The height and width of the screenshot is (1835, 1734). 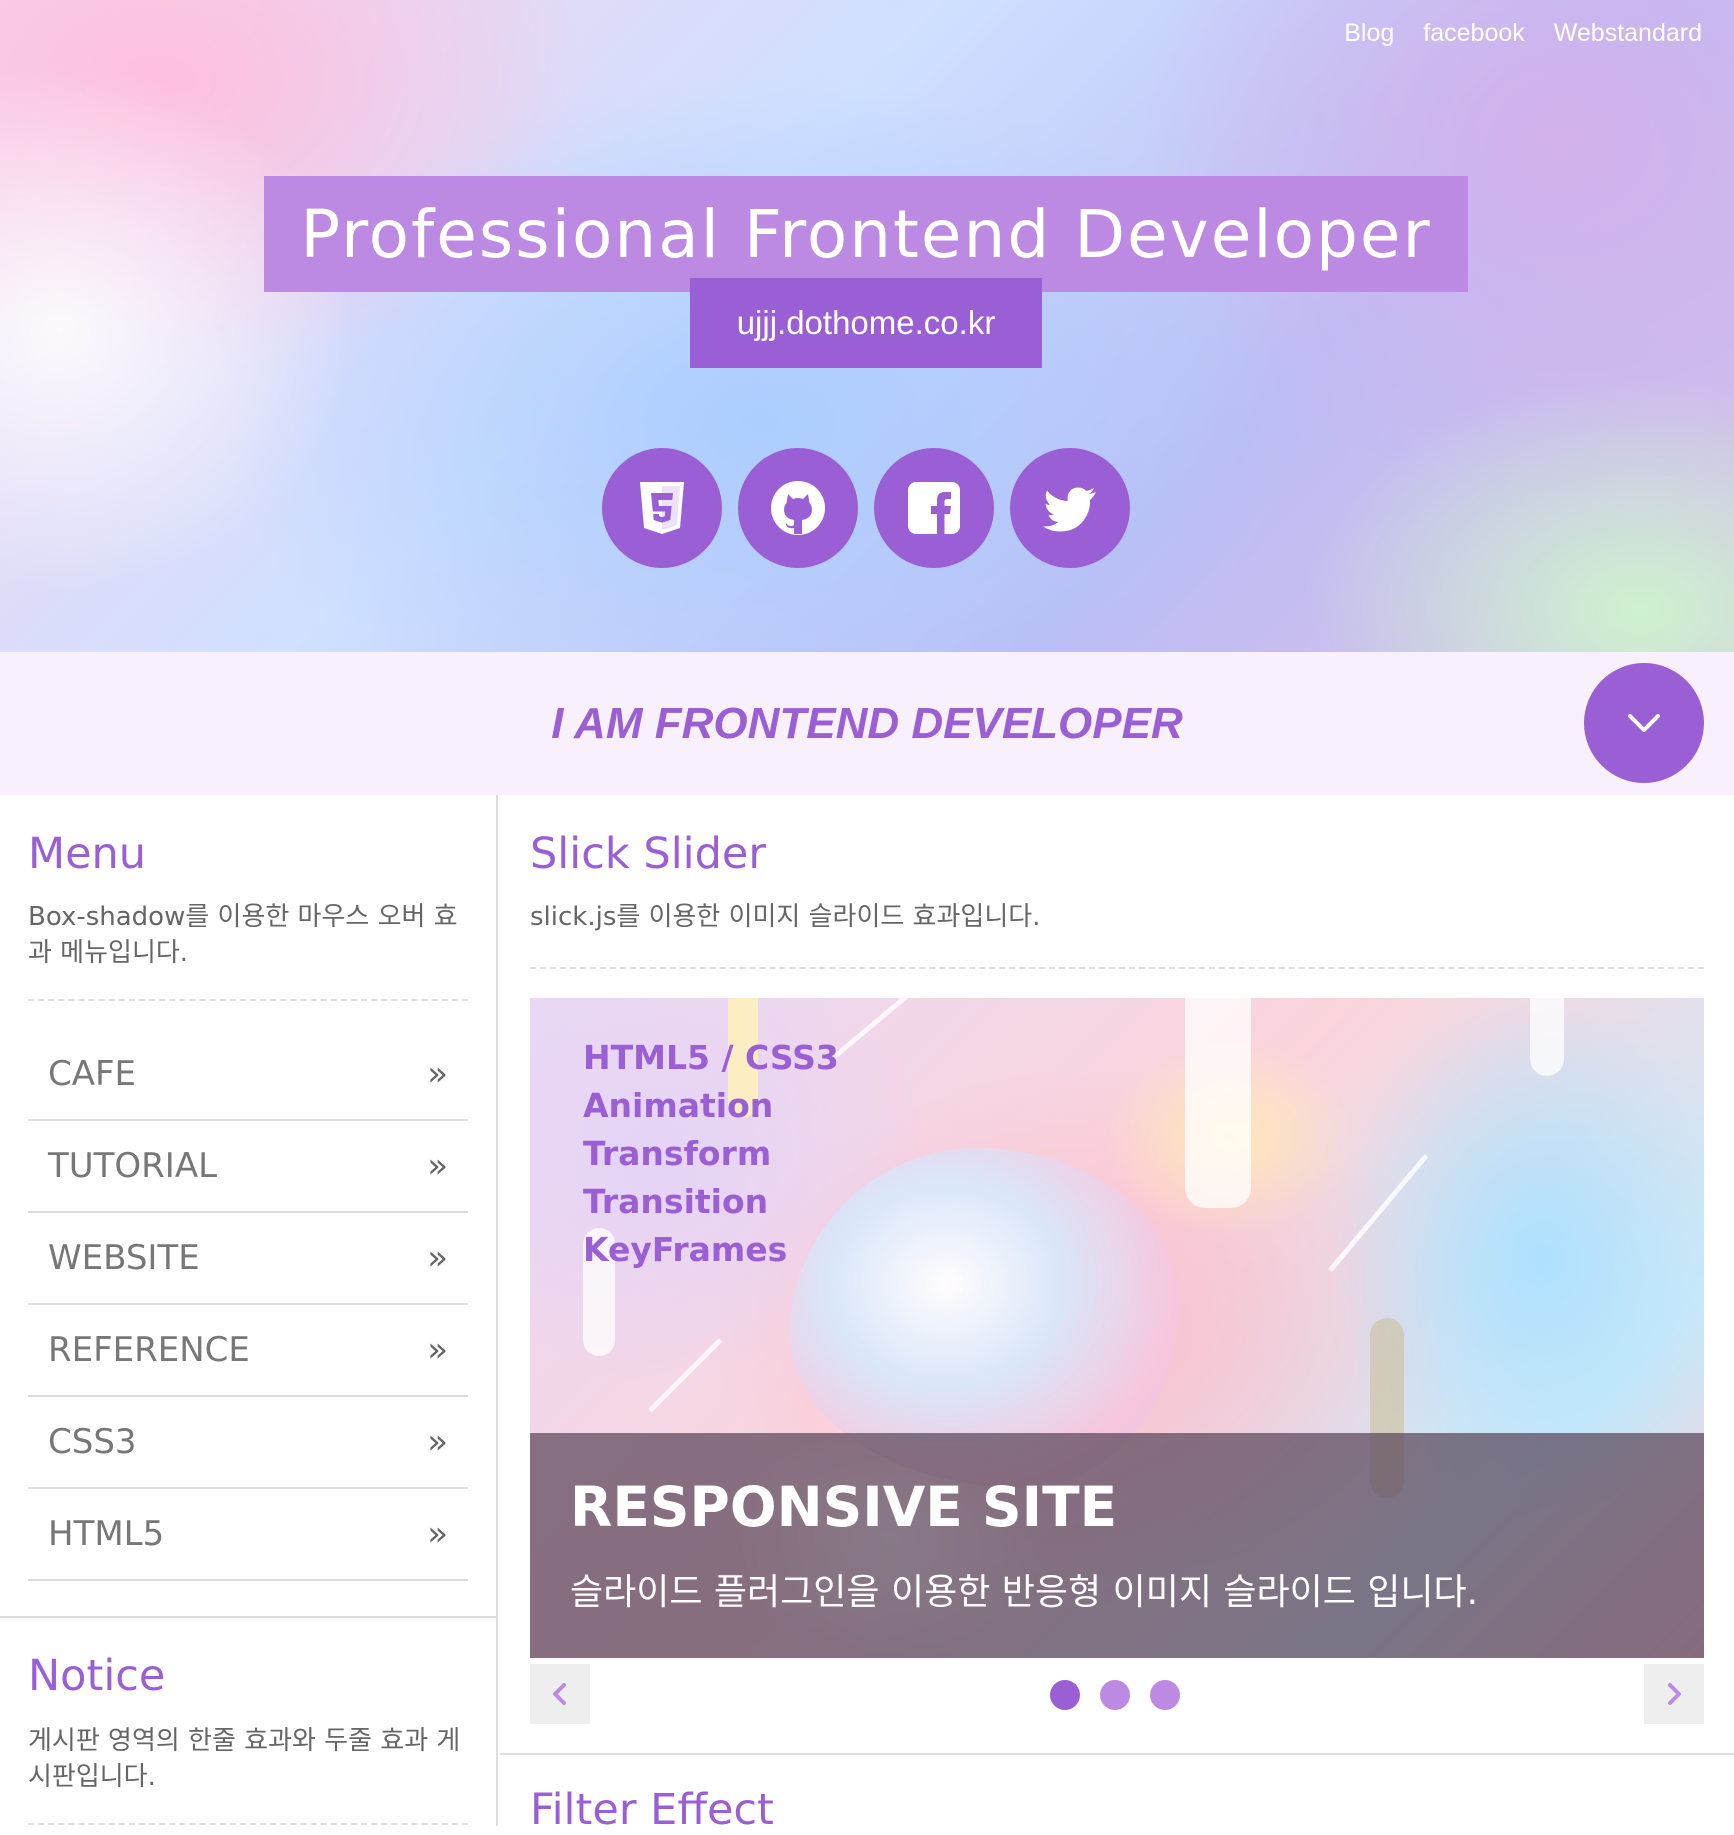 I want to click on slider-dots, so click(x=1115, y=1695).